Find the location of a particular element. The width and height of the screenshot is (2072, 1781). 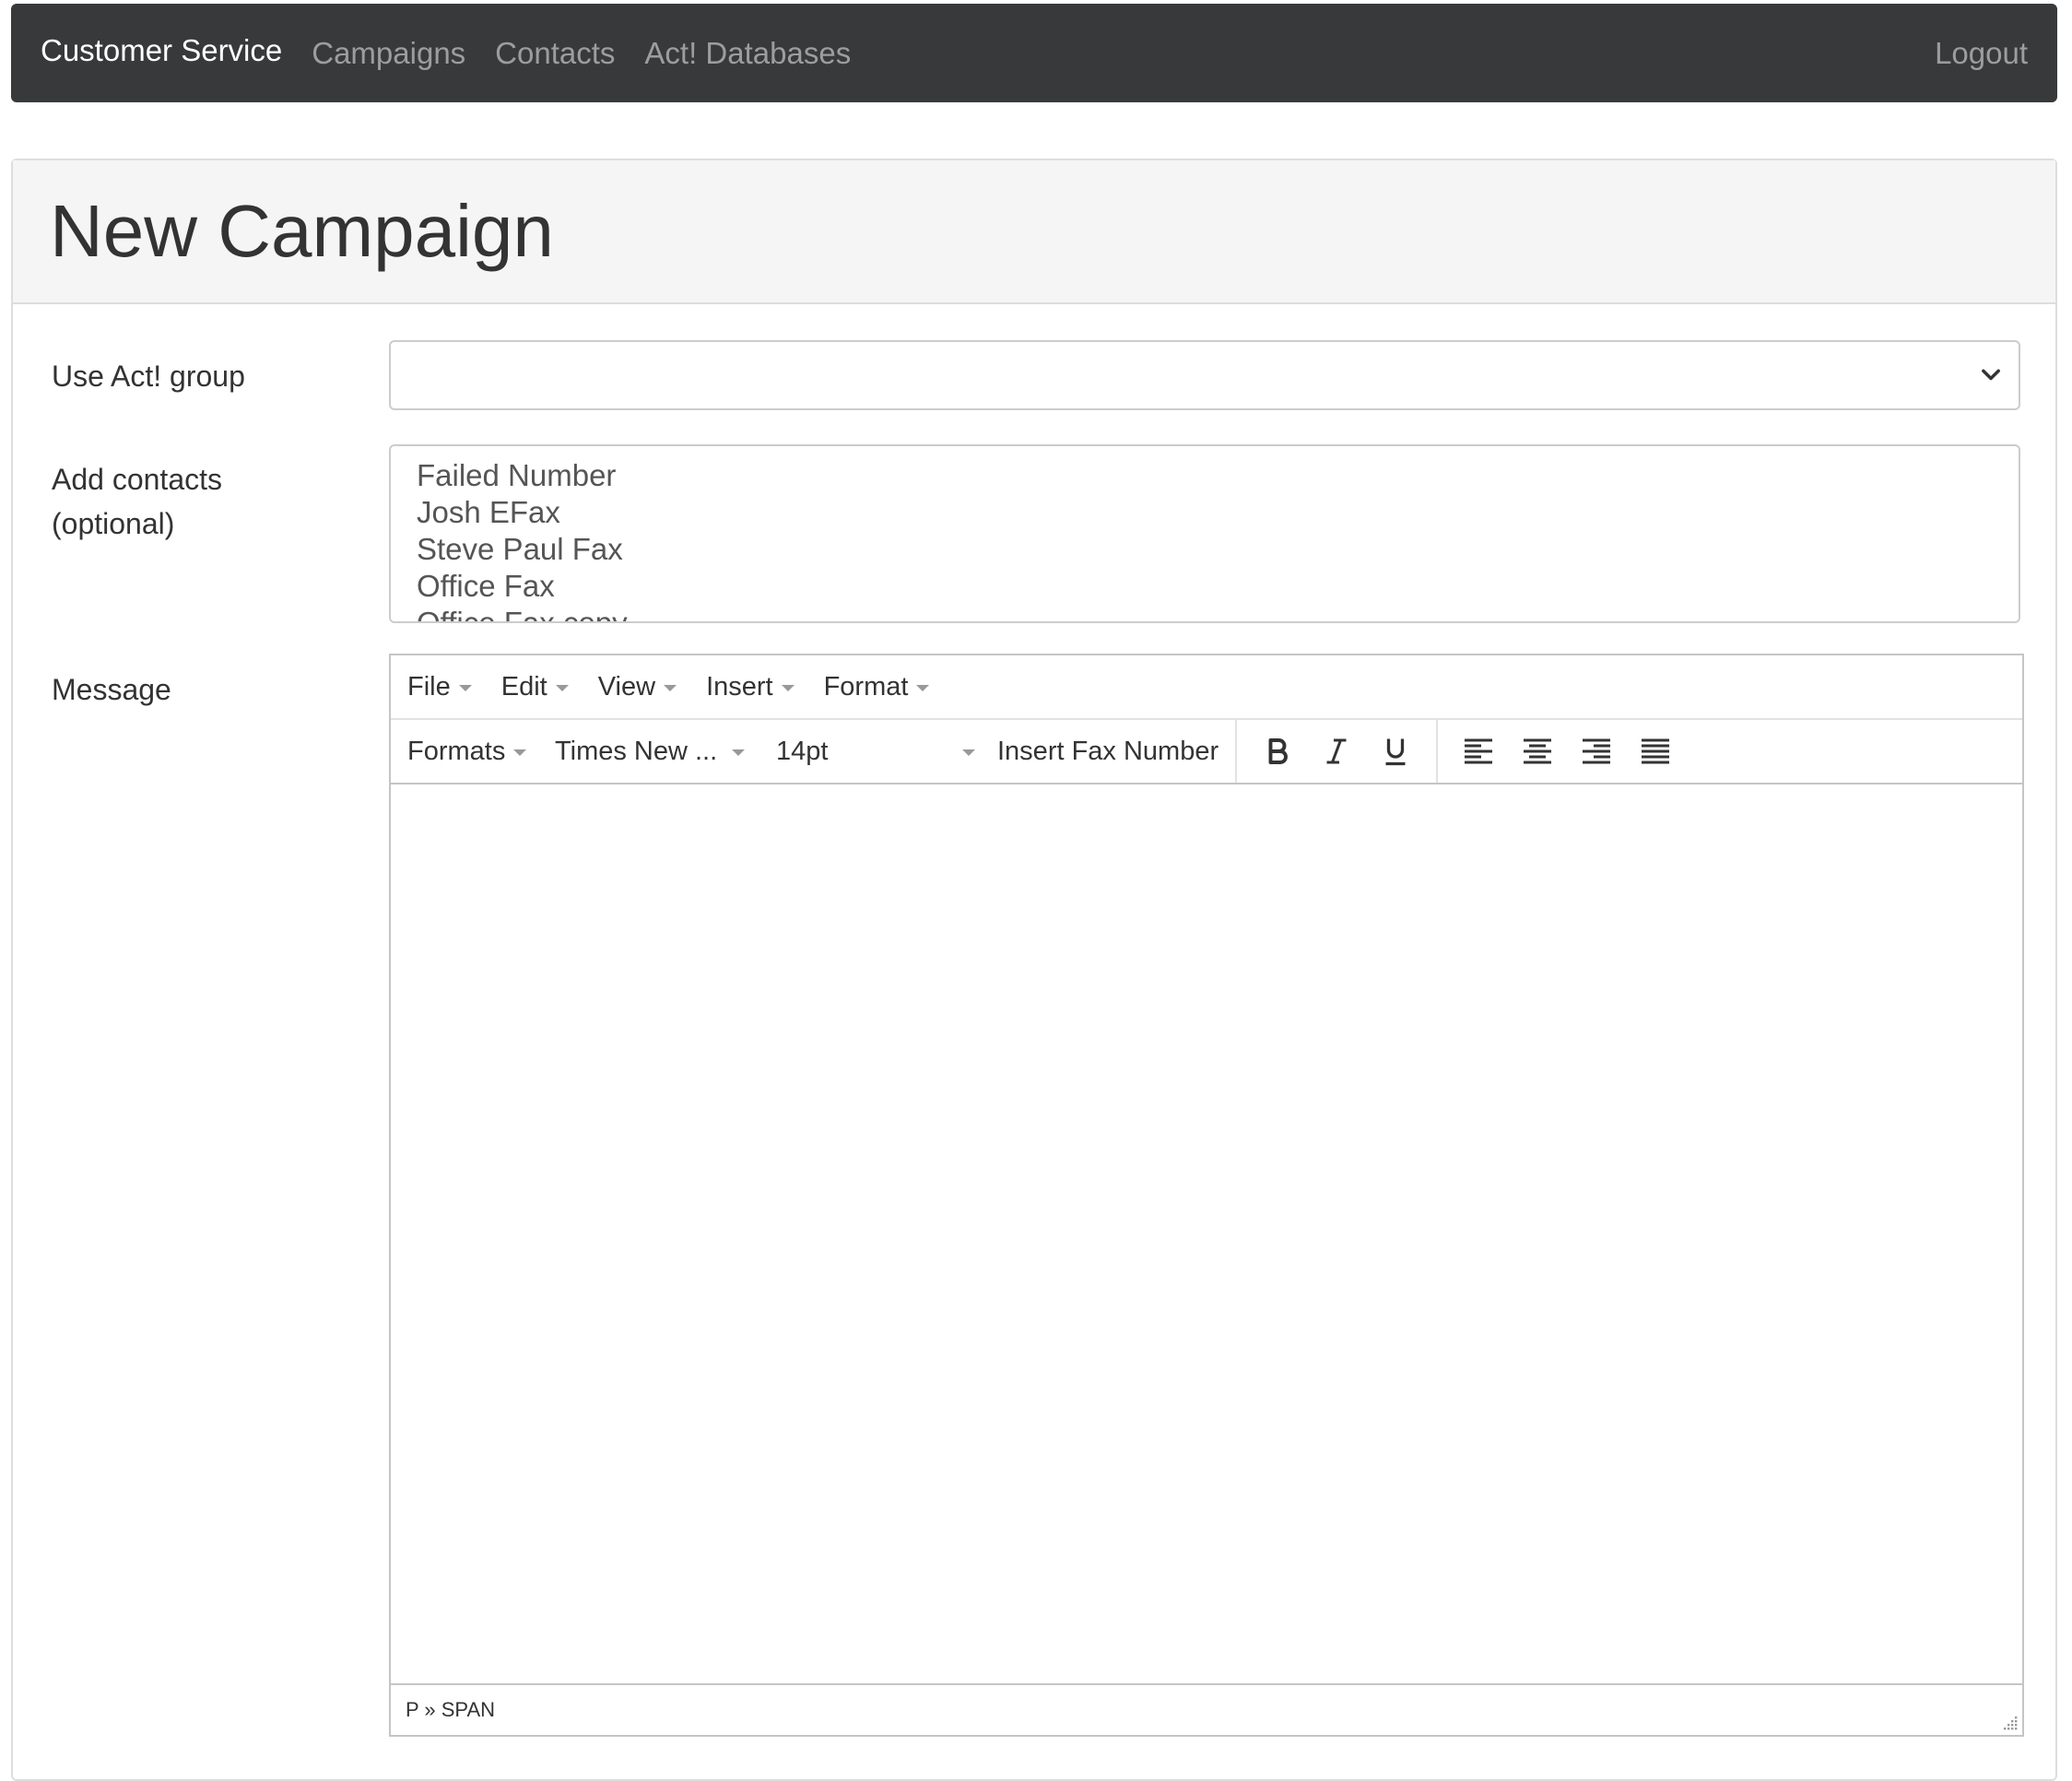

alignment-group is located at coordinates (1567, 751).